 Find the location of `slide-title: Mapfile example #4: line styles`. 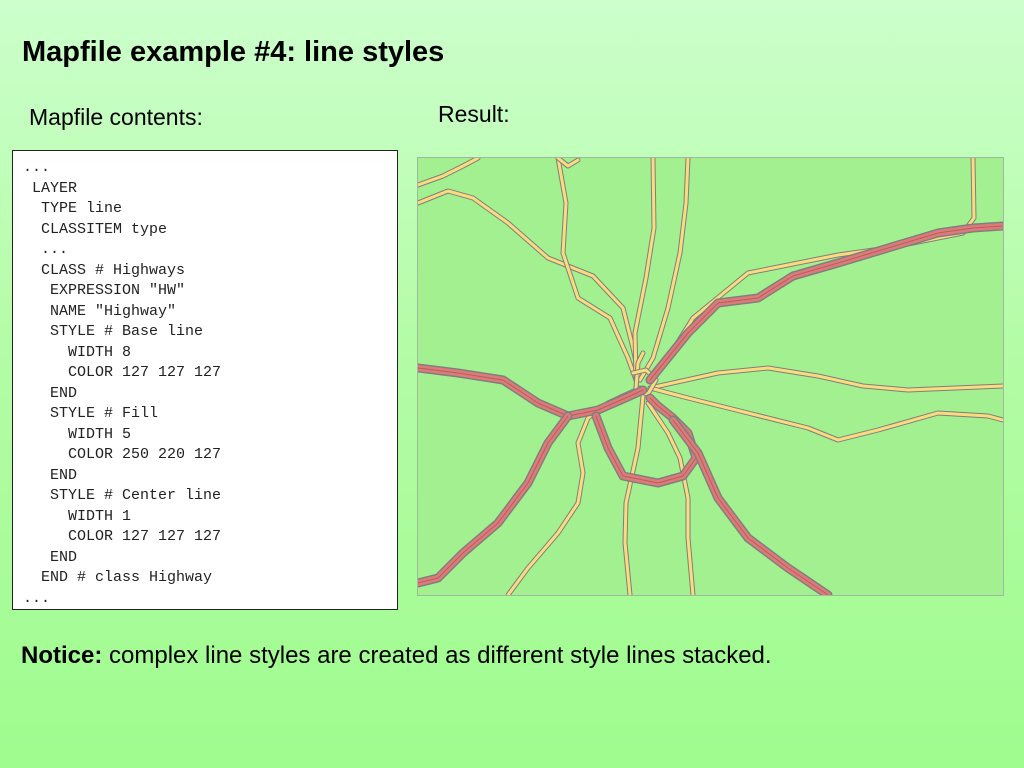

slide-title: Mapfile example #4: line styles is located at coordinates (233, 52).